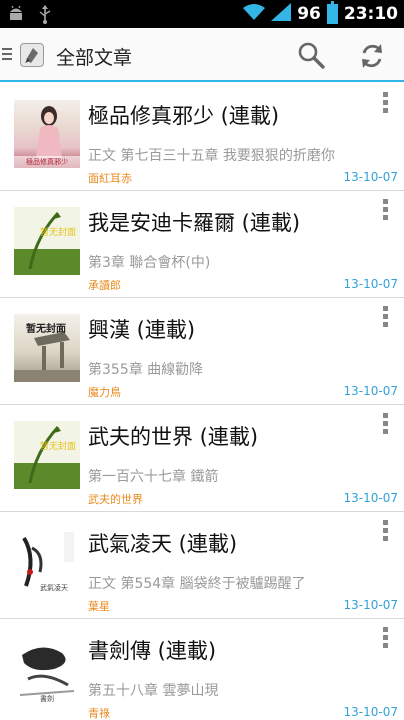 This screenshot has height=720, width=404. Describe the element at coordinates (211, 156) in the screenshot. I see `latest-chapter: 正文 第七百三十五章 我要狠狠的折磨你` at that location.